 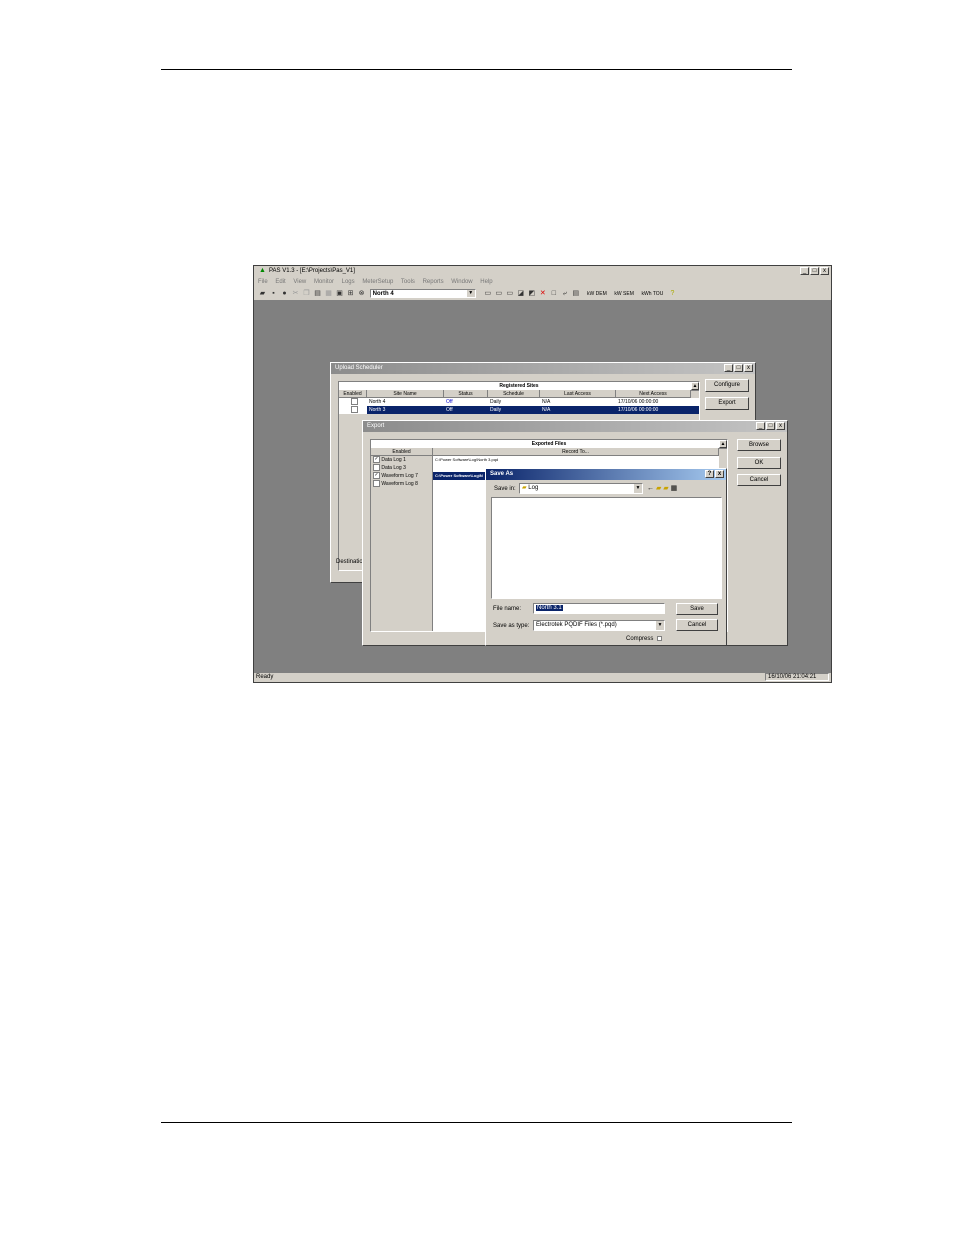 I want to click on menu-window: Window, so click(x=461, y=282).